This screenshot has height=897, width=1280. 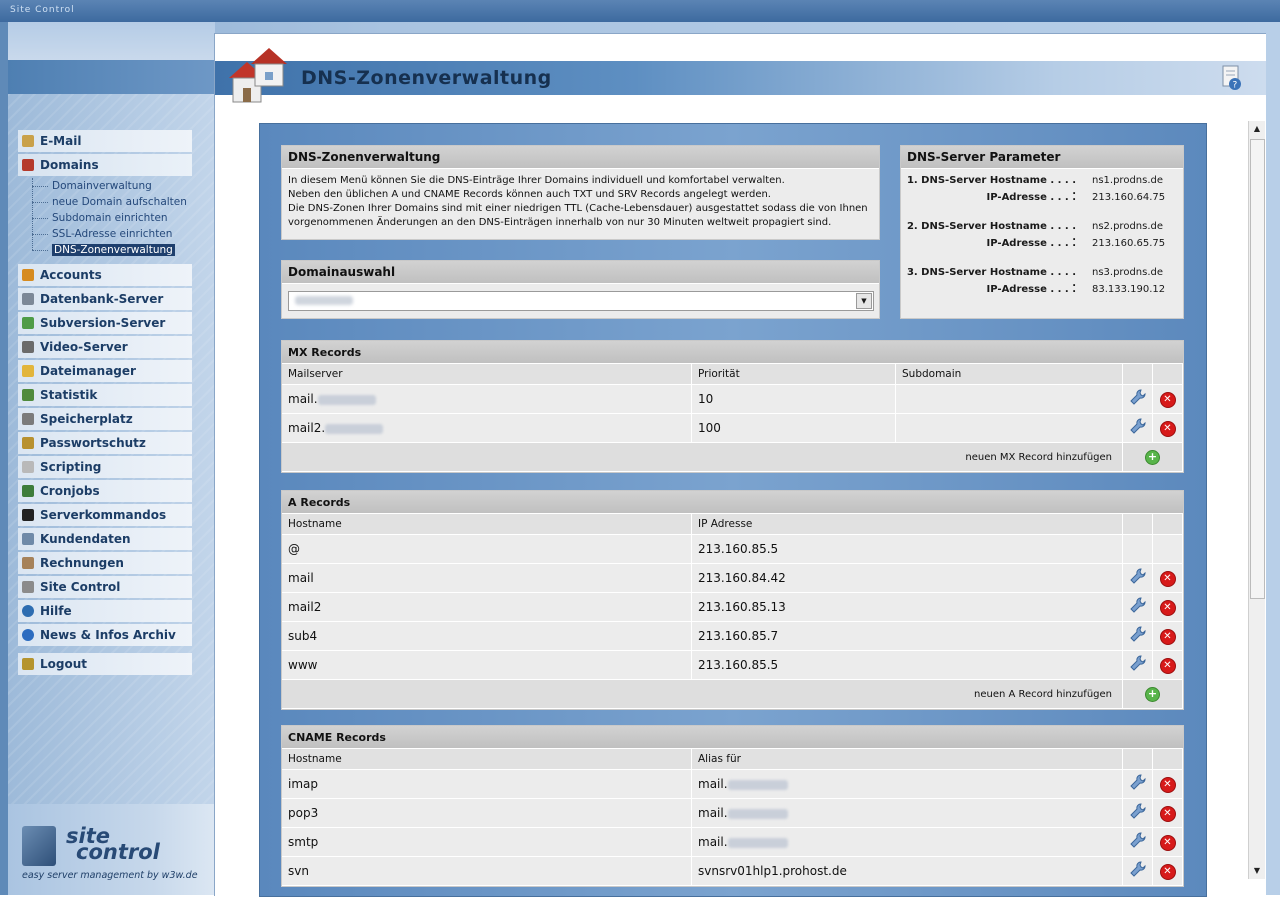 What do you see at coordinates (1009, 374) in the screenshot?
I see `column-header: Subdomain` at bounding box center [1009, 374].